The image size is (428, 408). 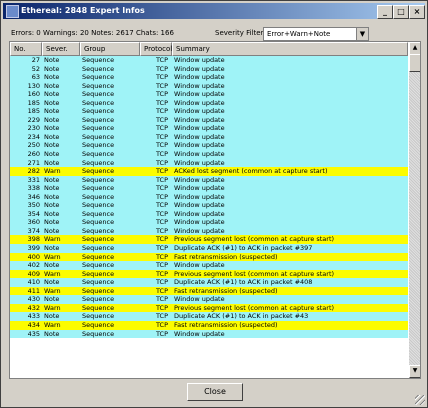 I want to click on table-row: 130 Note Sequence TCP Window update, so click(x=209, y=86).